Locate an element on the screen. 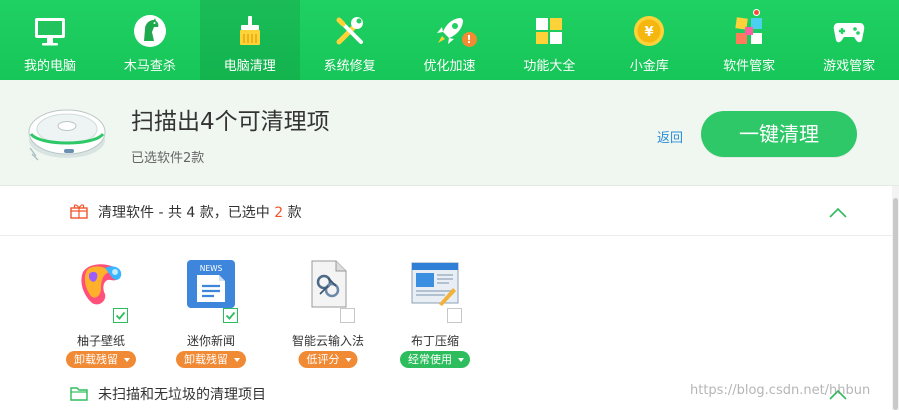 The image size is (899, 410). checkbox-mini-news is located at coordinates (230, 315).